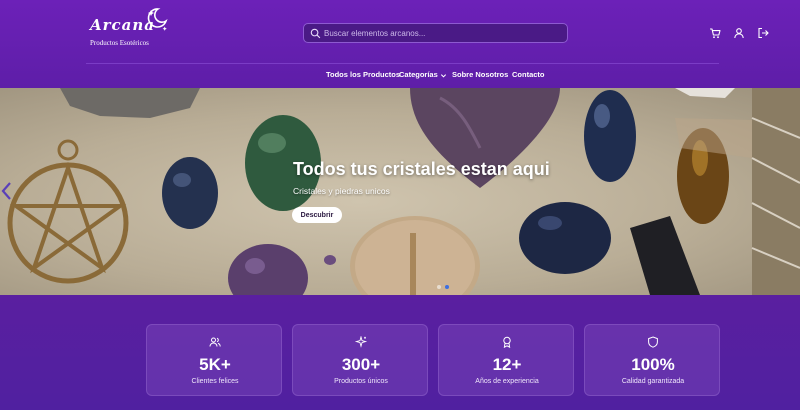  What do you see at coordinates (363, 74) in the screenshot?
I see `nav-all-products: Todos los Productos` at bounding box center [363, 74].